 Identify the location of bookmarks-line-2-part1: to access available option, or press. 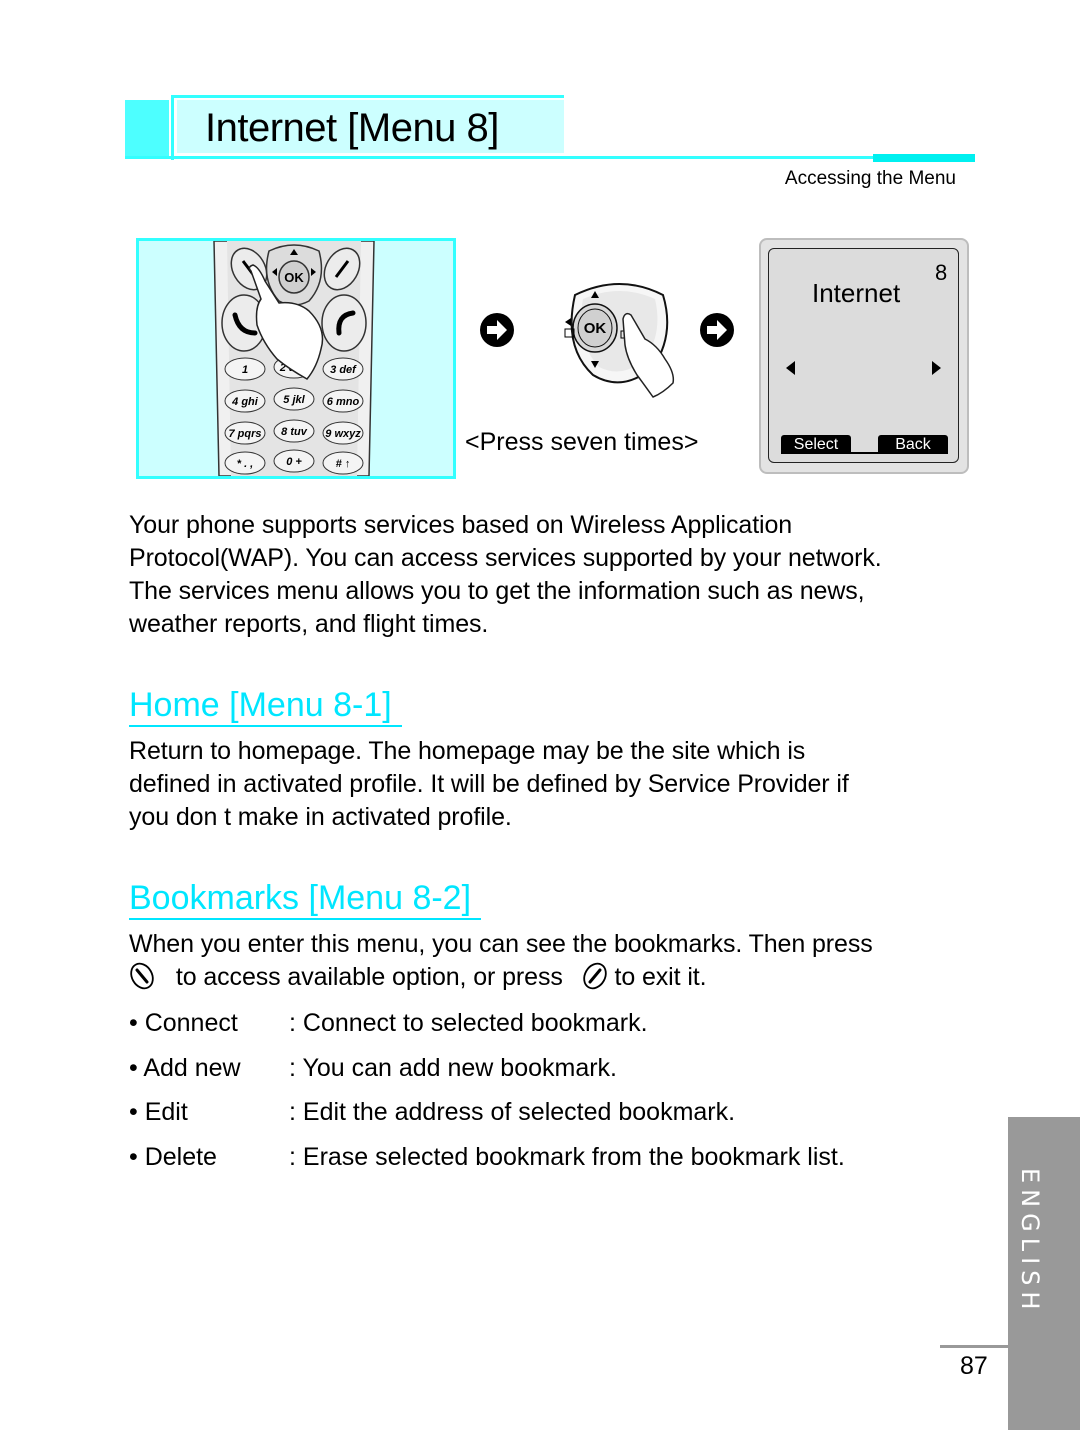
(369, 977).